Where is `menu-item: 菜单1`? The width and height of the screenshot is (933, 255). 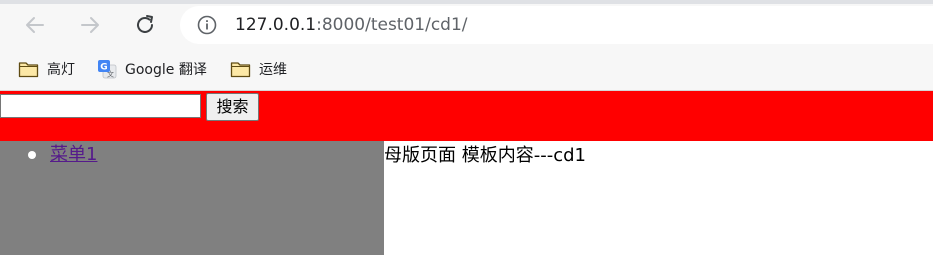
menu-item: 菜单1 is located at coordinates (62, 155).